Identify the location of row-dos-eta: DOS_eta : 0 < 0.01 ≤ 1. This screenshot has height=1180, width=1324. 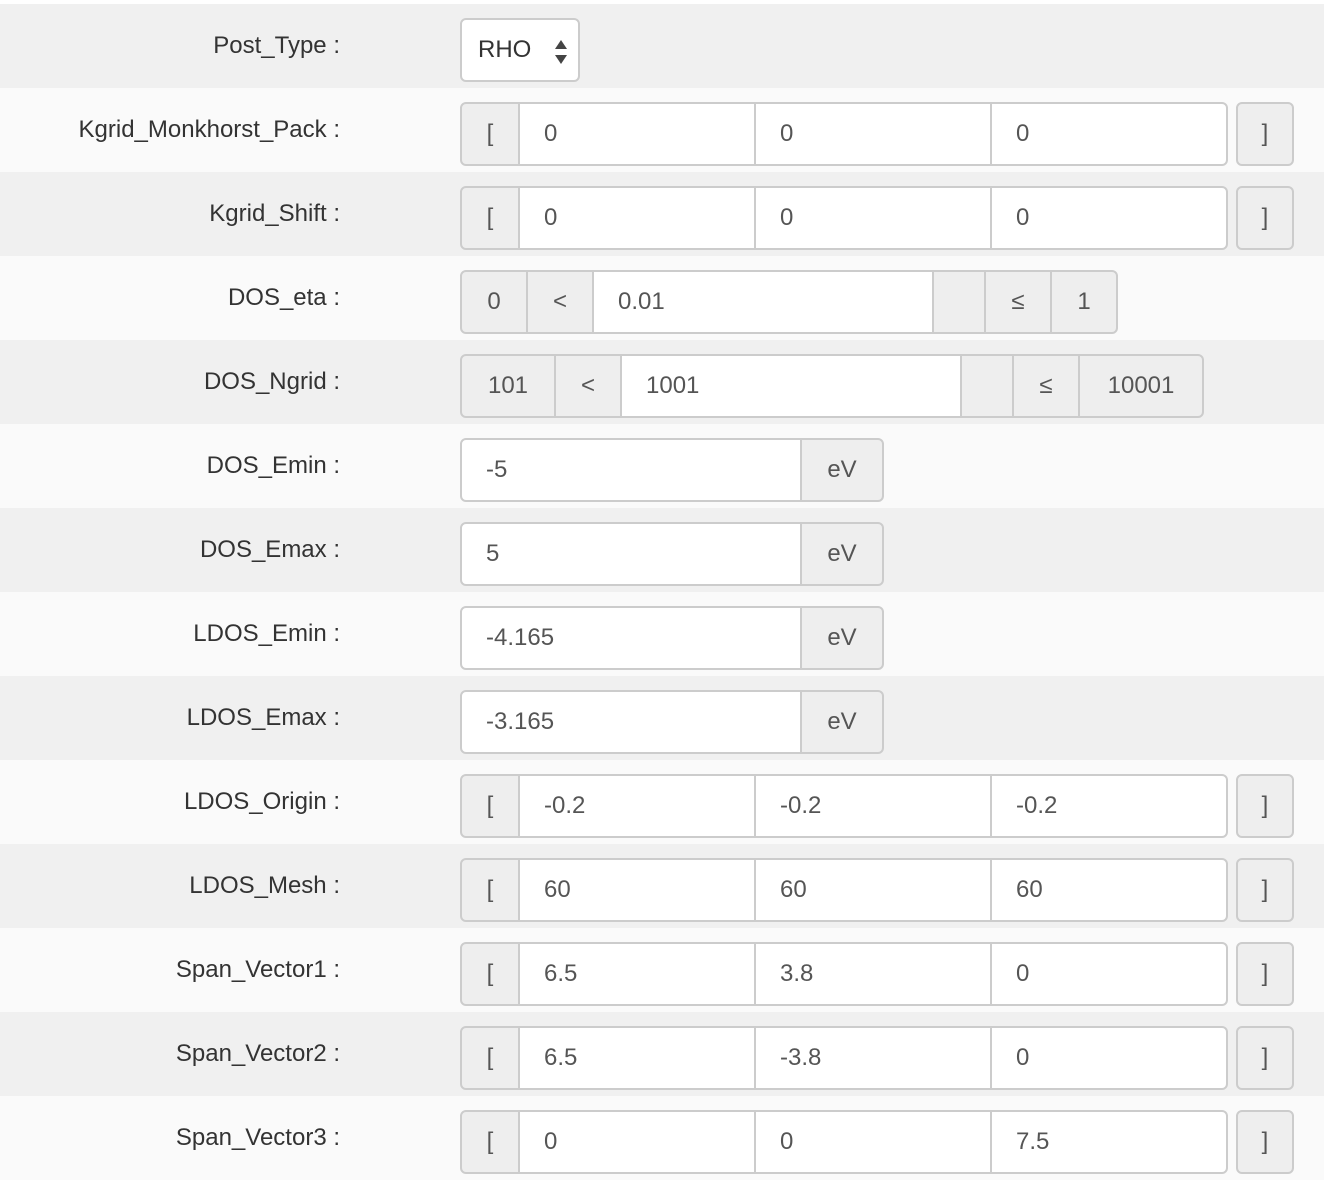
(662, 298).